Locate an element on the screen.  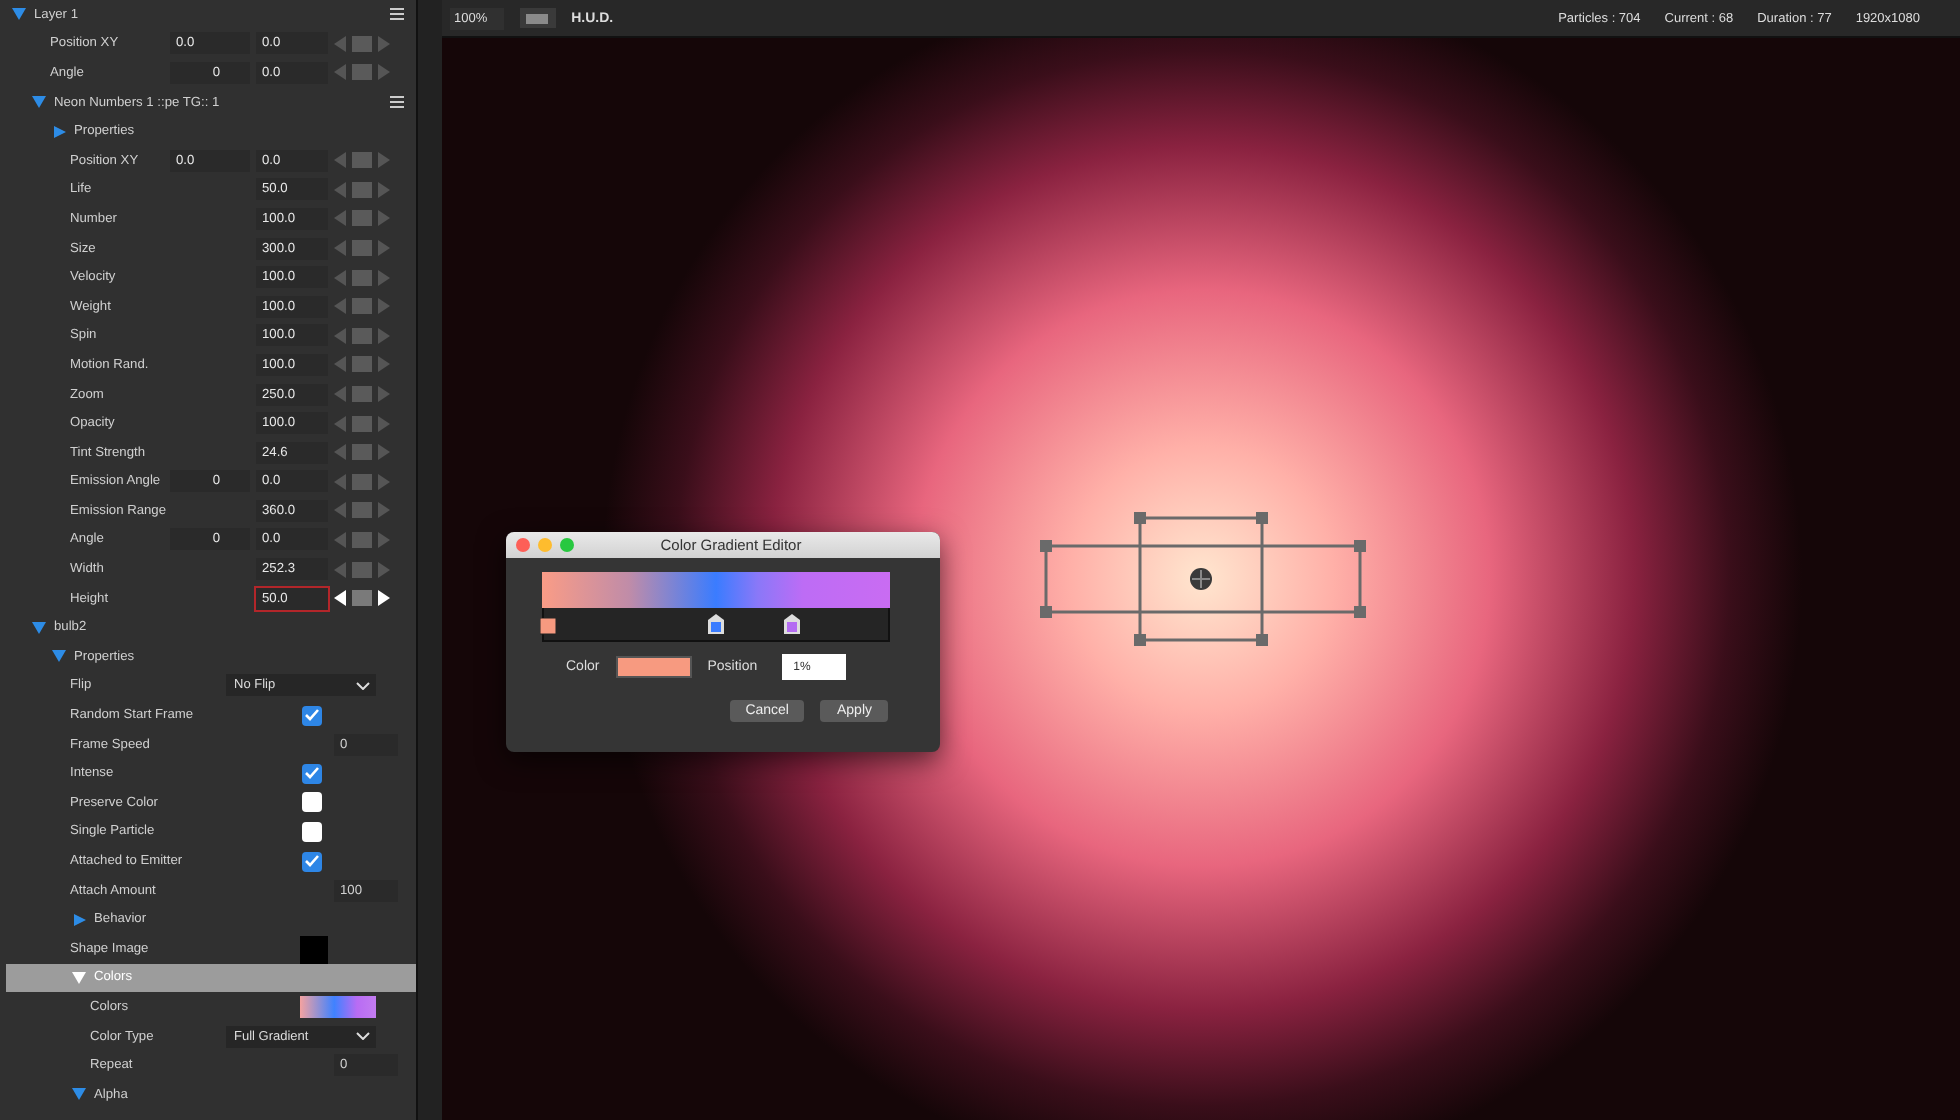
scrollbar is located at coordinates (429, 560).